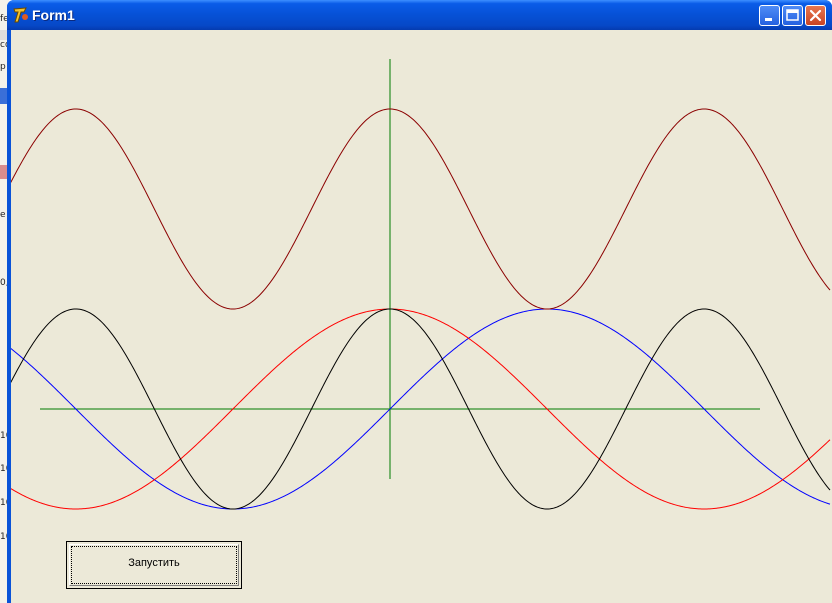  I want to click on background-text: е, so click(3, 215).